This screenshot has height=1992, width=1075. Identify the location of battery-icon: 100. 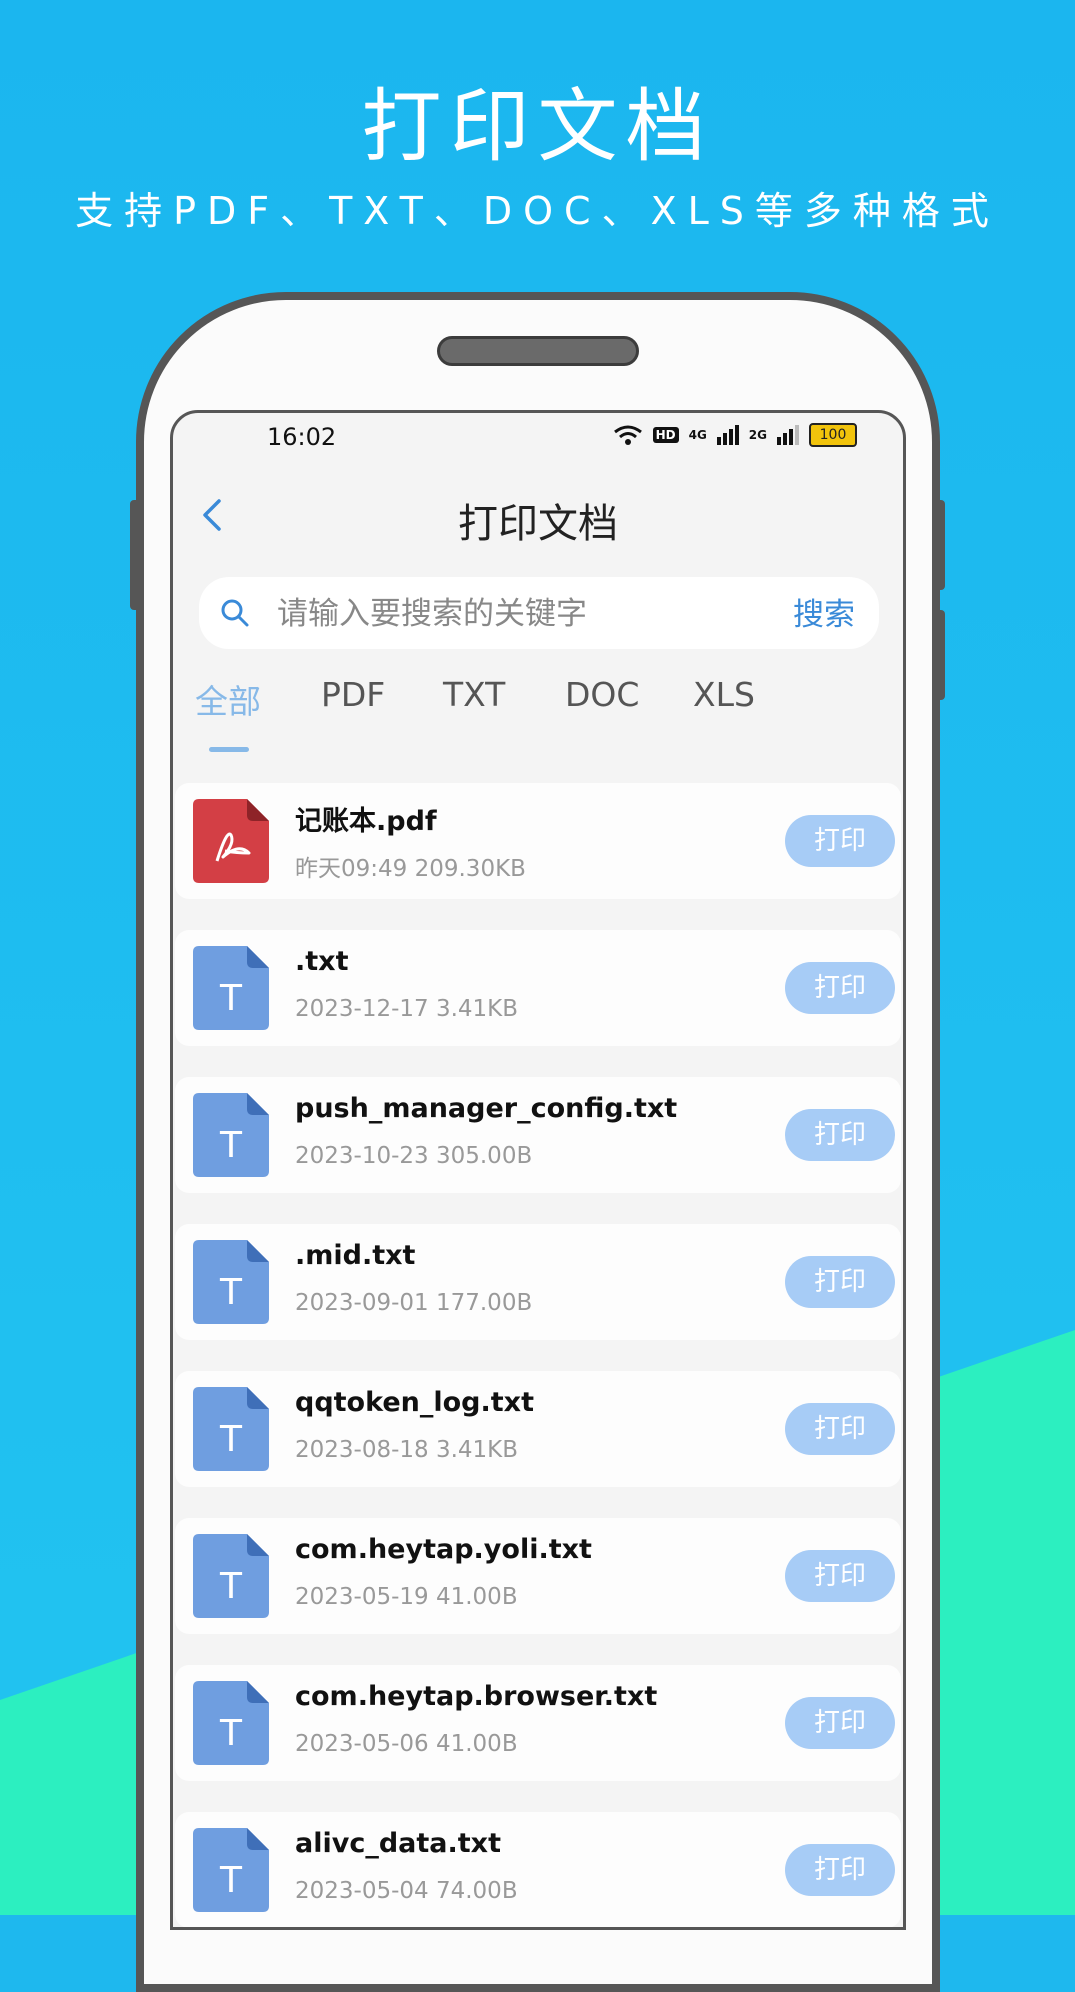
(833, 435).